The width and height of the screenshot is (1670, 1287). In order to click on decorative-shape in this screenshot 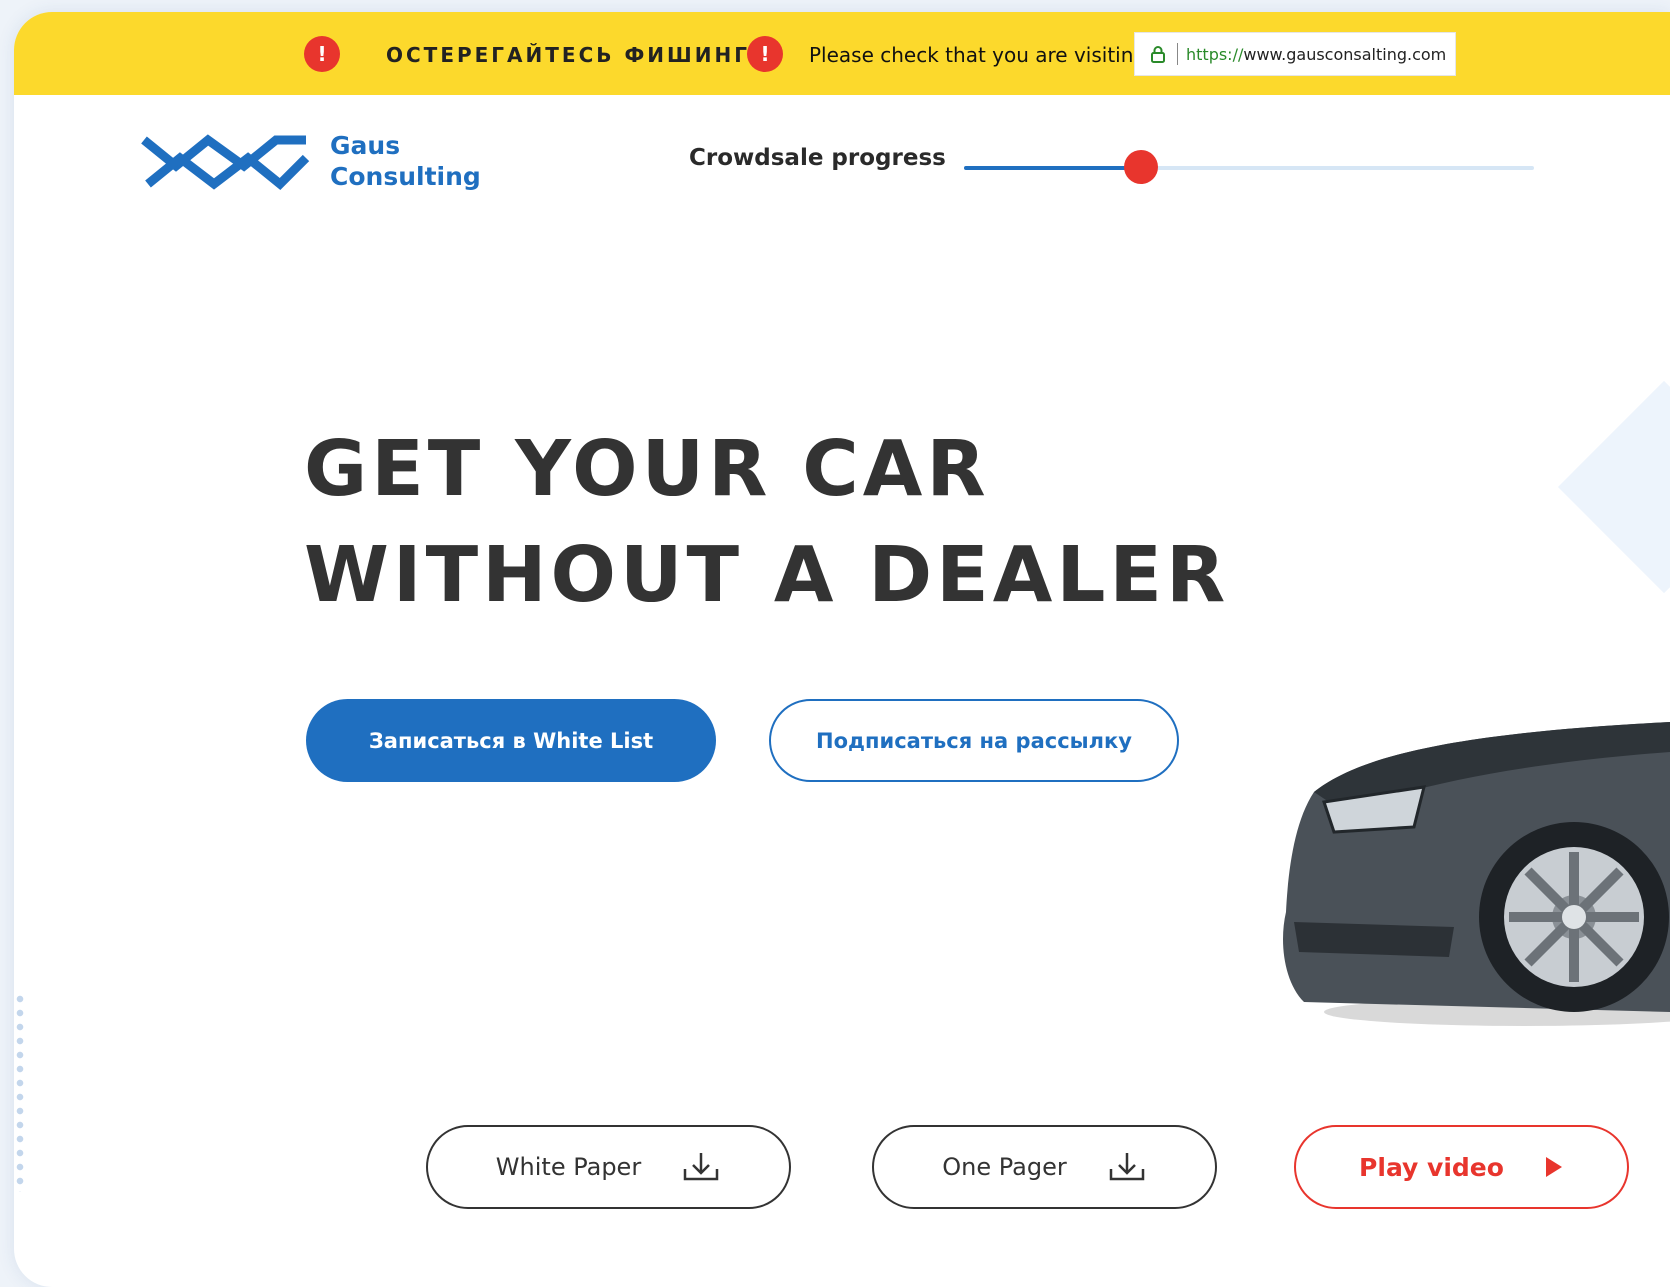, I will do `click(1613, 487)`.